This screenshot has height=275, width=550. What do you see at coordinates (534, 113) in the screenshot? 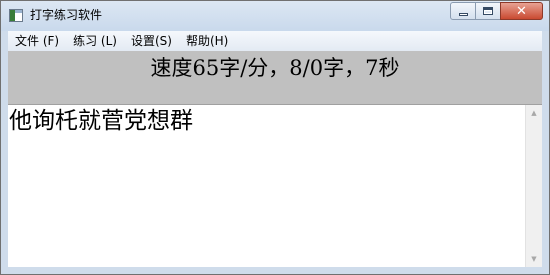
I see `scroll-up-icon: ▲` at bounding box center [534, 113].